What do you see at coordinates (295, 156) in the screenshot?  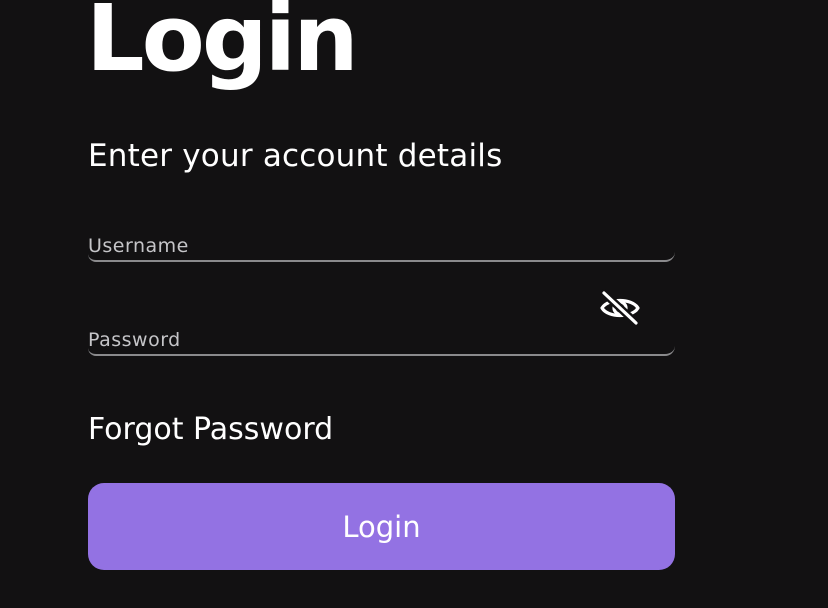 I see `page-subtitle: Enter your account details` at bounding box center [295, 156].